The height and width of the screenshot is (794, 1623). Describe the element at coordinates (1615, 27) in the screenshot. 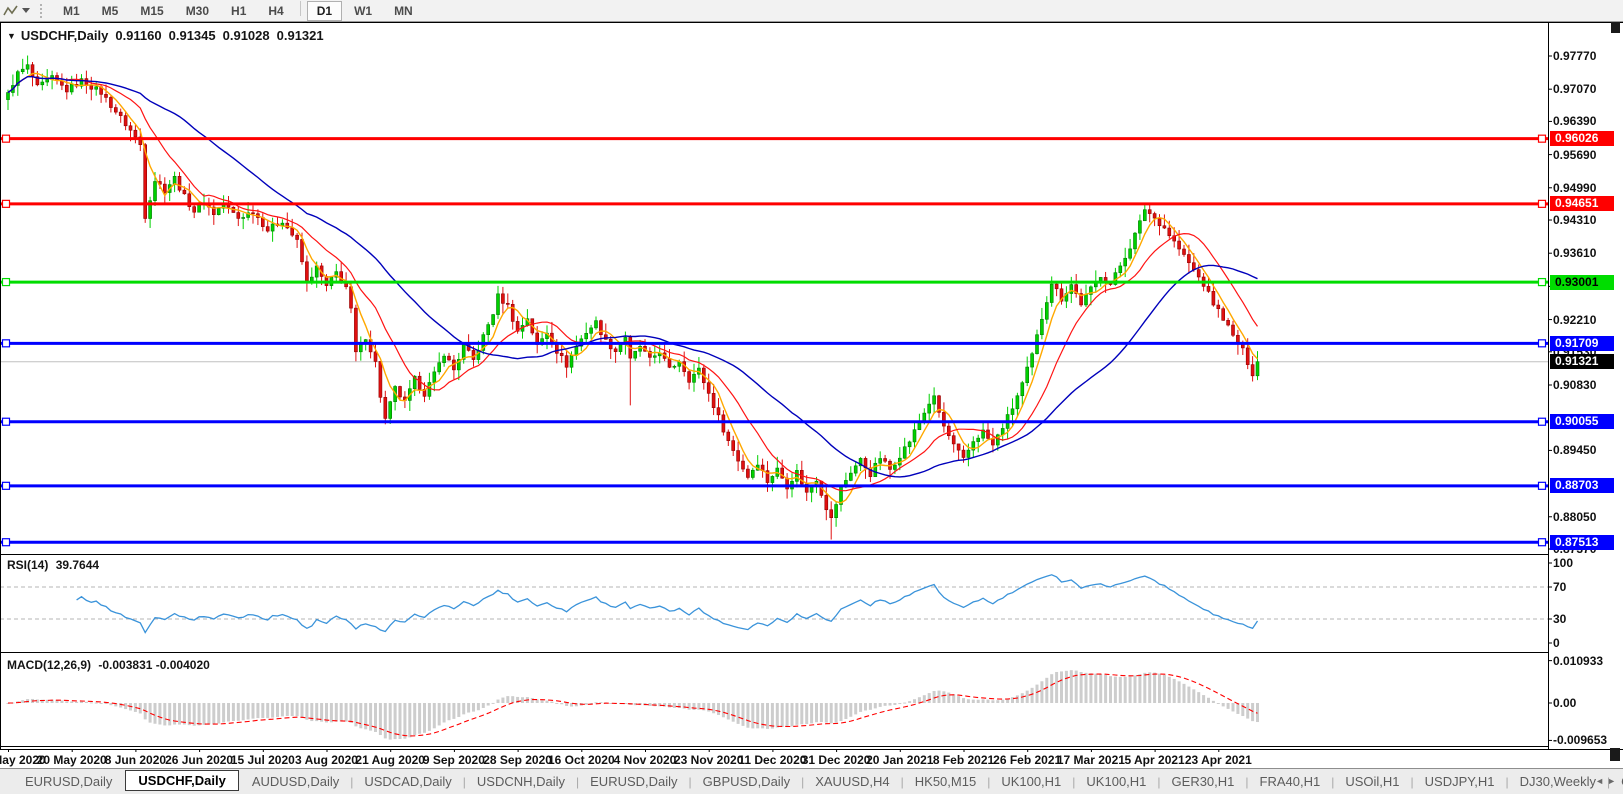

I see `scale-end-marker-top` at that location.